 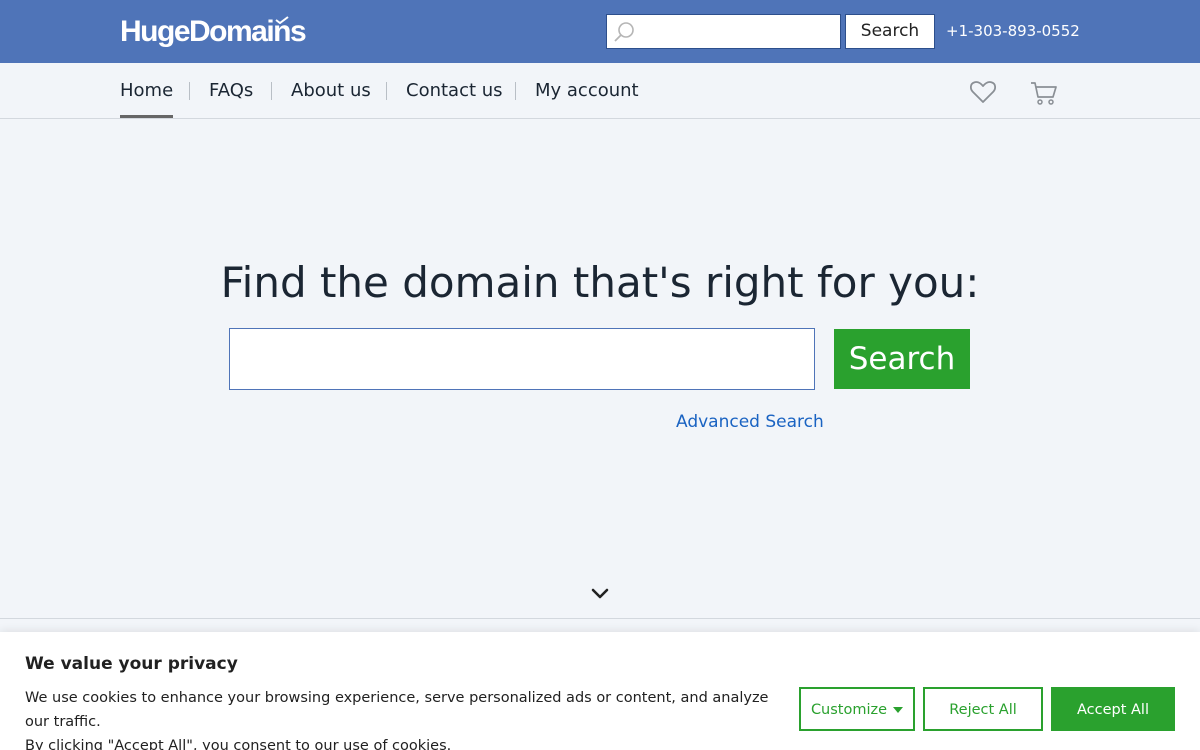 I want to click on domain-search-button: Search, so click(x=902, y=359).